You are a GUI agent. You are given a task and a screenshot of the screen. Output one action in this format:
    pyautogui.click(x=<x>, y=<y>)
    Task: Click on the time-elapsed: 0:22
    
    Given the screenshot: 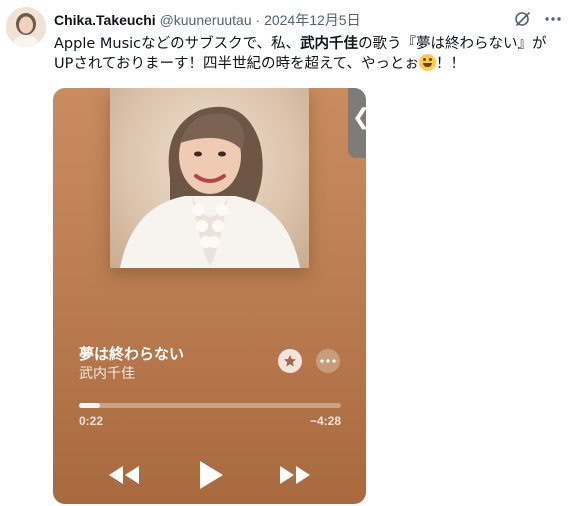 What is the action you would take?
    pyautogui.click(x=91, y=421)
    